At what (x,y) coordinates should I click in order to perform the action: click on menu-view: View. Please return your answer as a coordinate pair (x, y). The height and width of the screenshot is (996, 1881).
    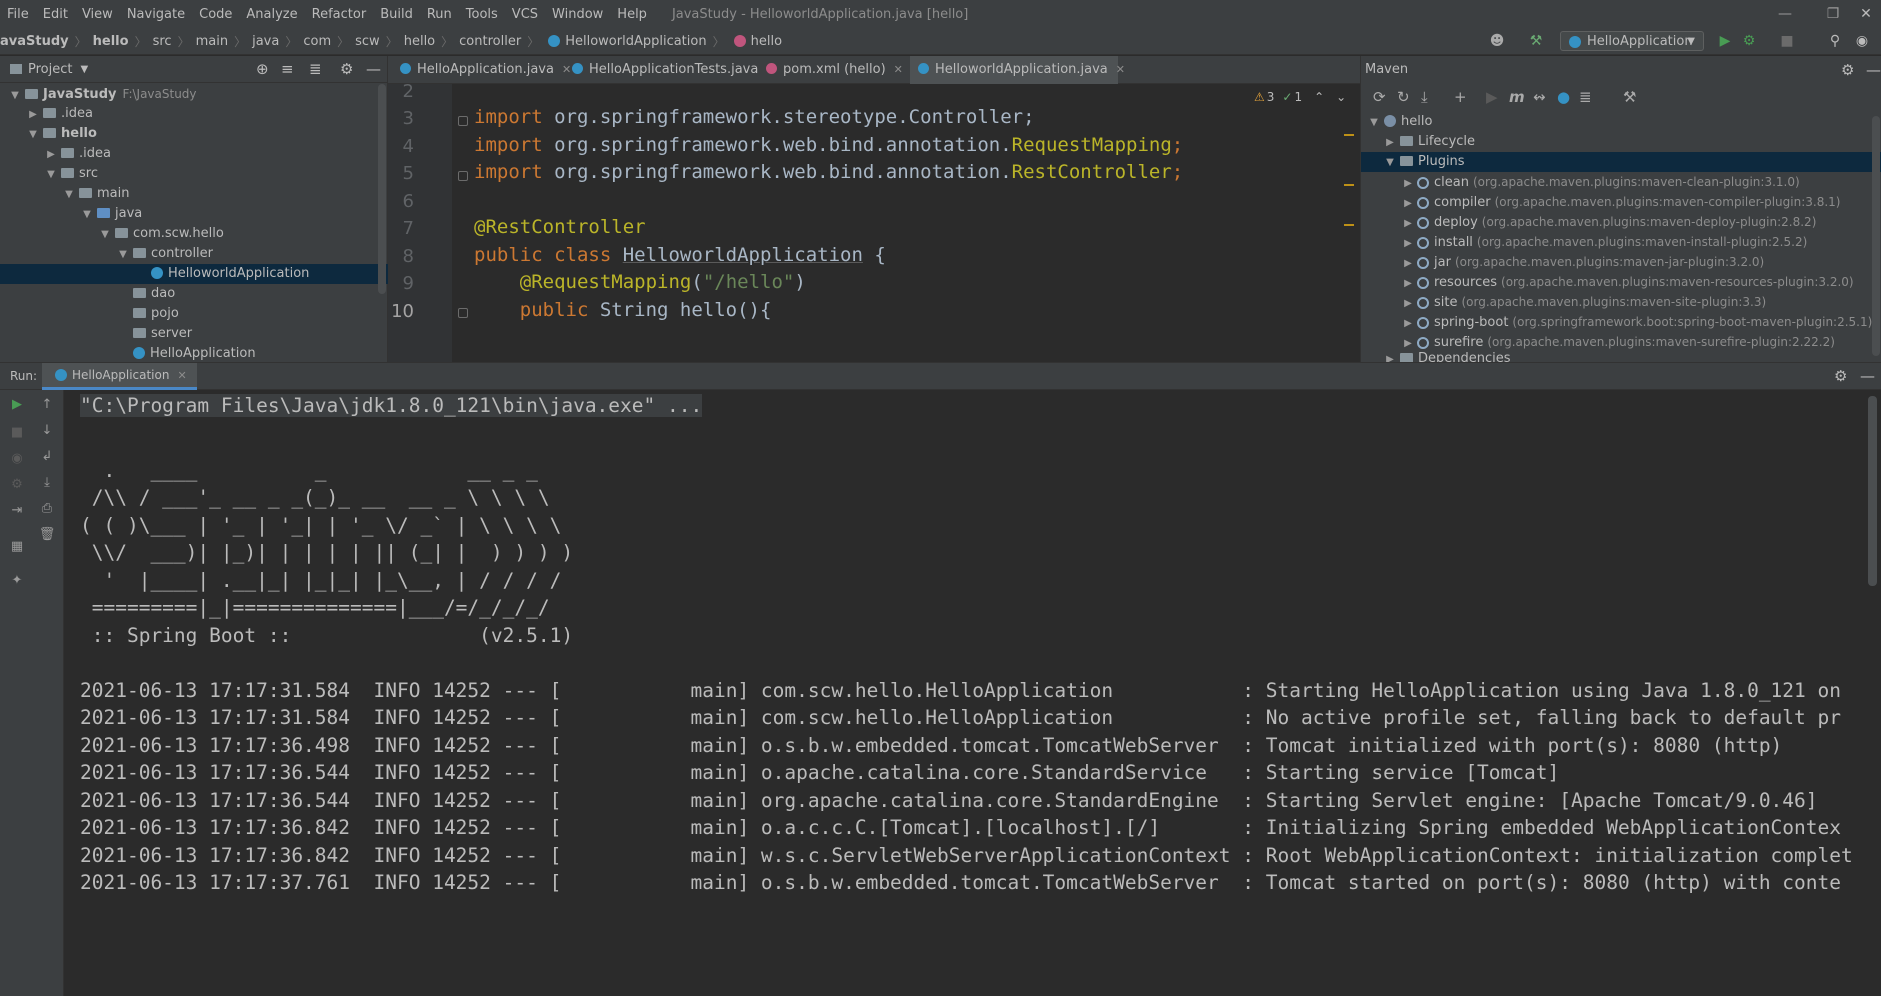
    Looking at the image, I should click on (97, 14).